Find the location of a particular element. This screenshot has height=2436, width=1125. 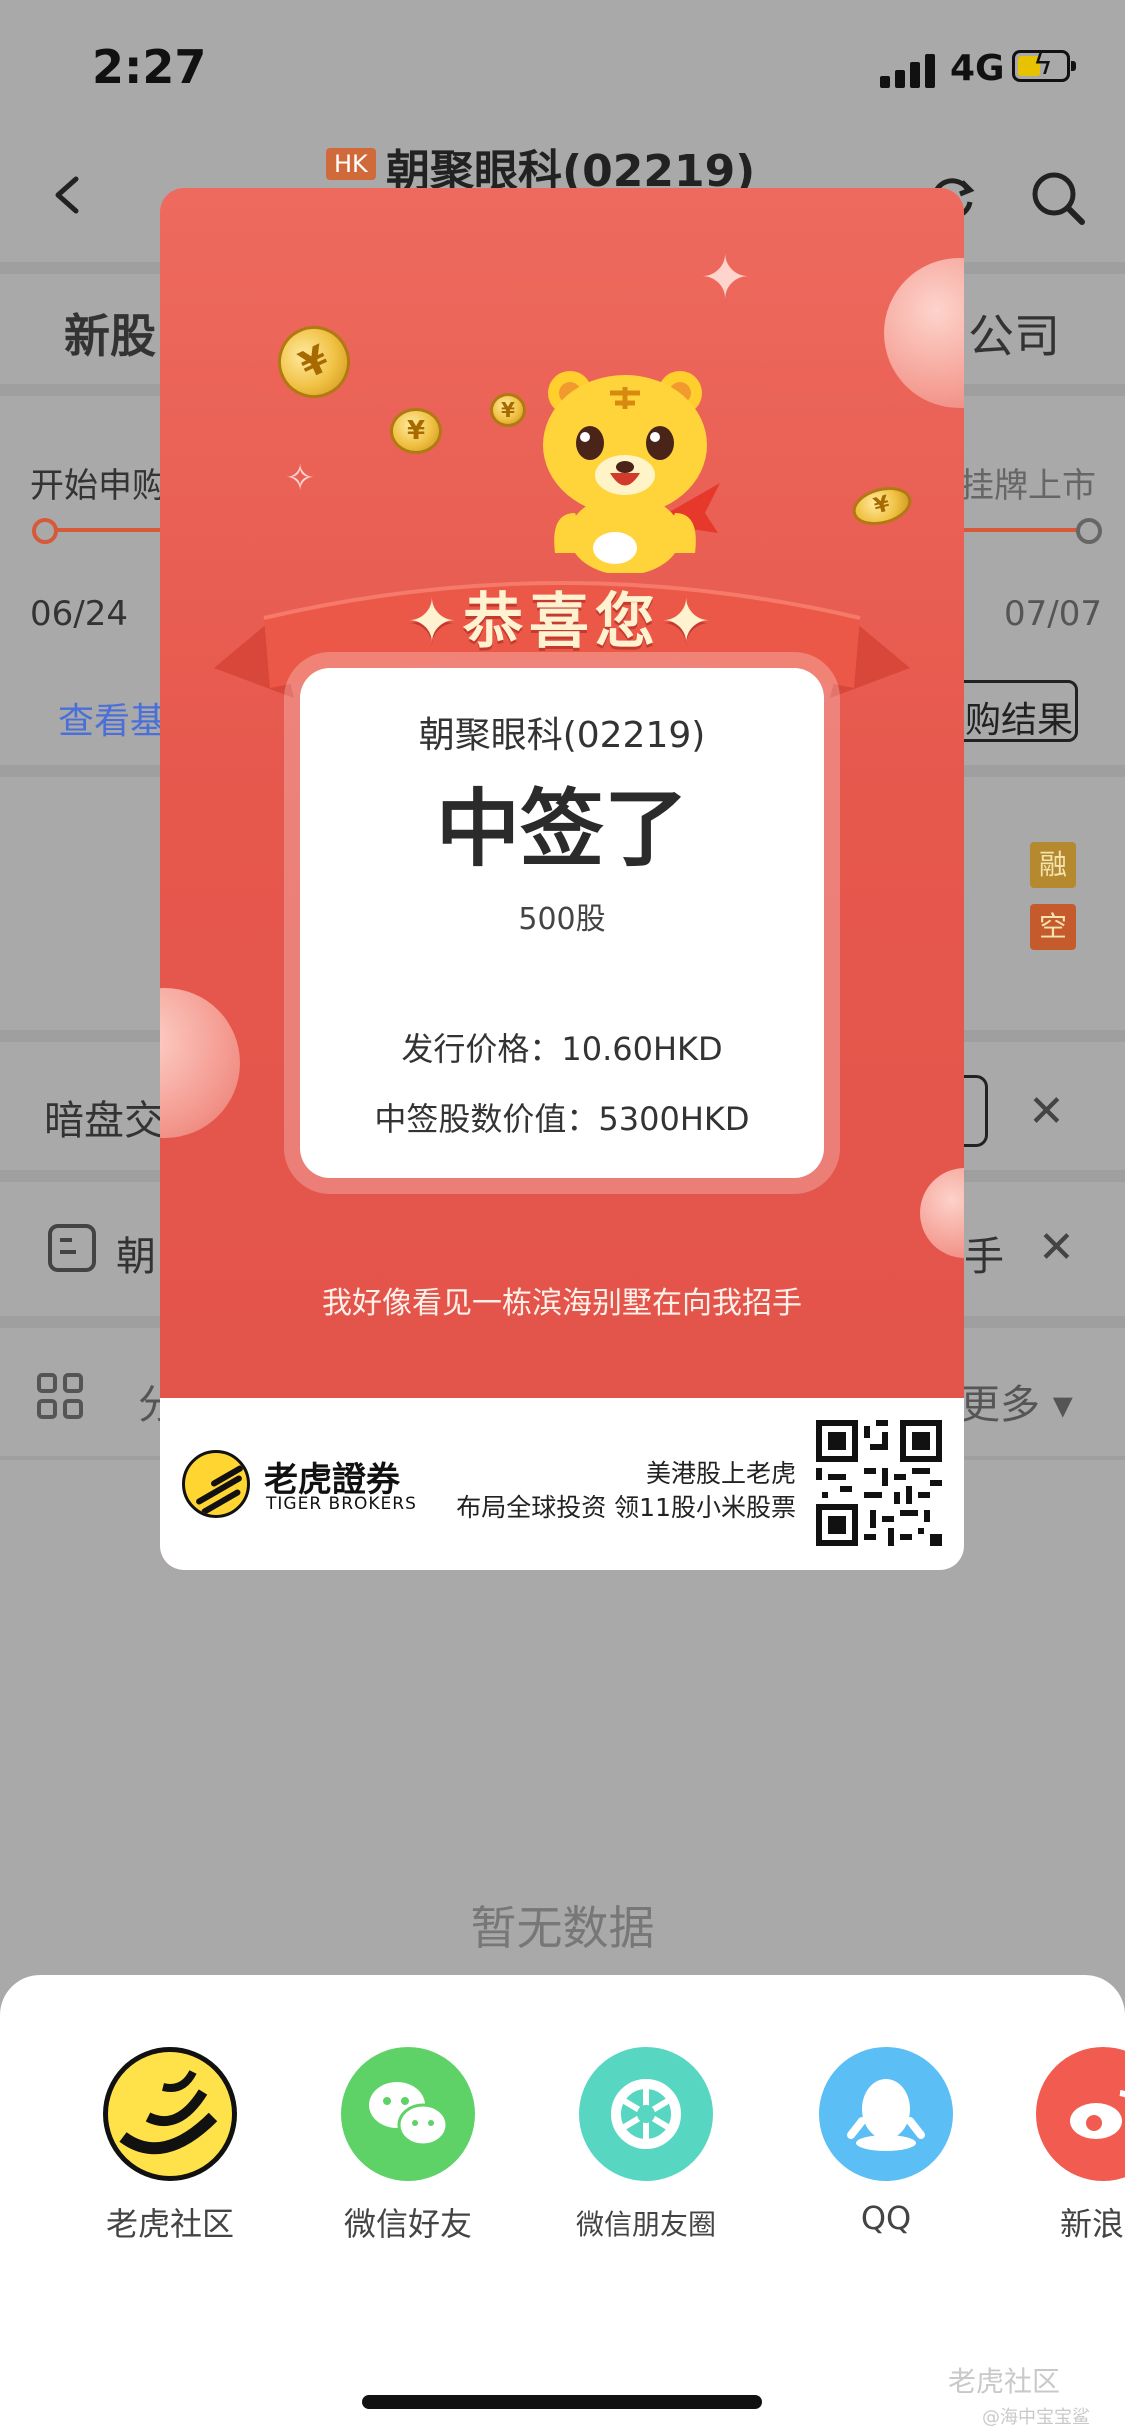

network-type: 4G is located at coordinates (977, 68).